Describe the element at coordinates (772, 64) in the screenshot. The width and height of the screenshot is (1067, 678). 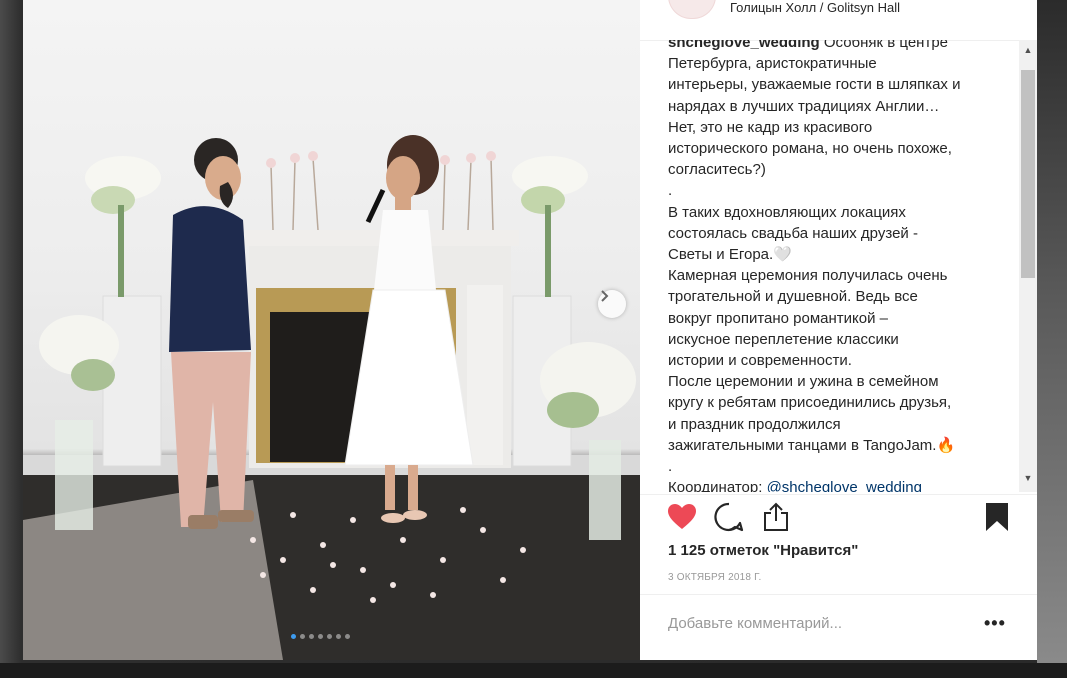
I see `caption-line: Петербурга, аристократичные` at that location.